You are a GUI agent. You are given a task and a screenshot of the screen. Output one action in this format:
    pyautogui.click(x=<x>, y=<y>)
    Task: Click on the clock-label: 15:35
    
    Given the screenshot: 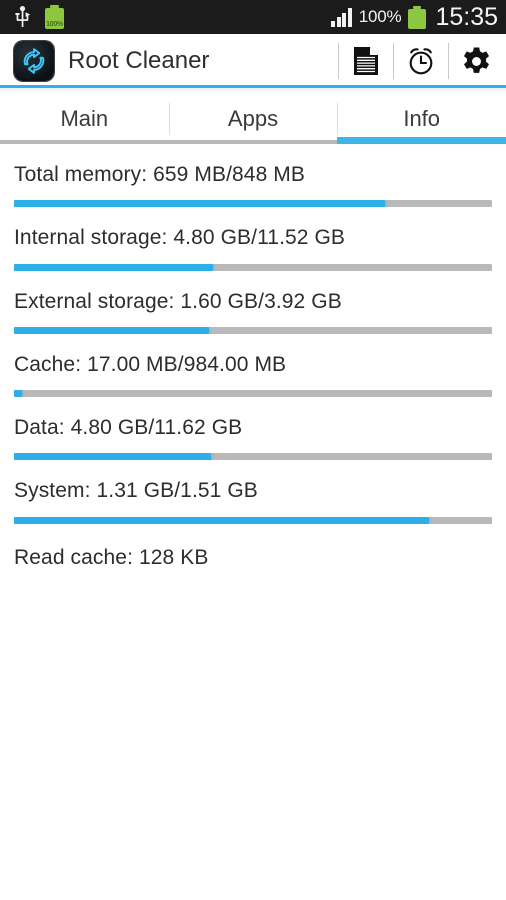 What is the action you would take?
    pyautogui.click(x=466, y=16)
    